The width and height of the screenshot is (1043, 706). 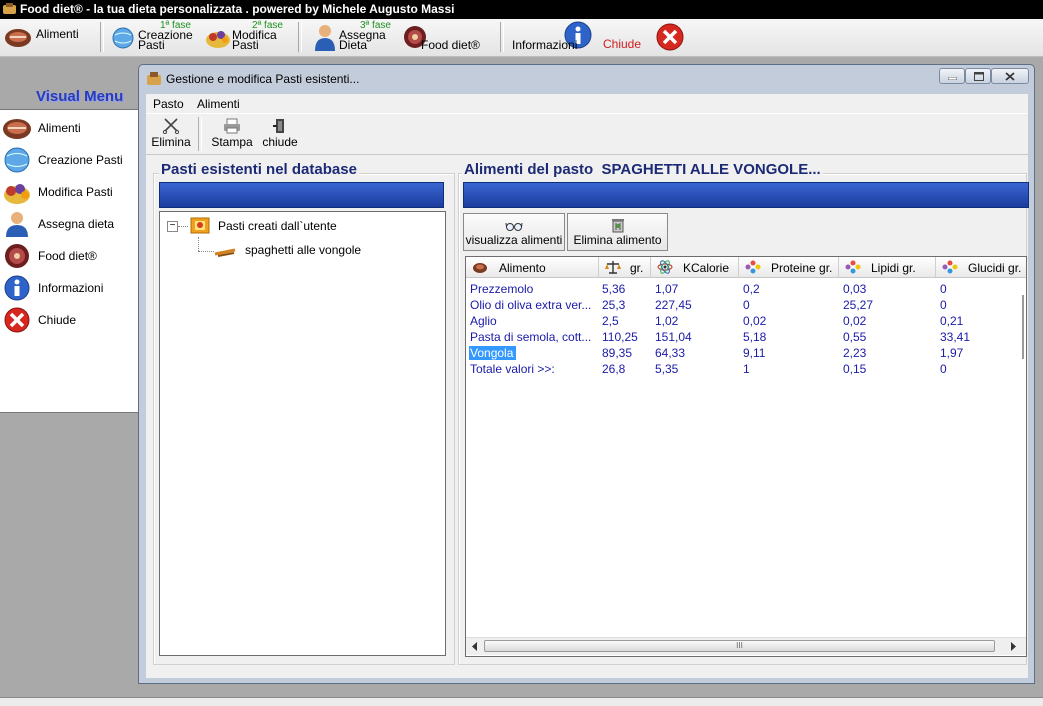 I want to click on toolbar-separator, so click(x=200, y=134).